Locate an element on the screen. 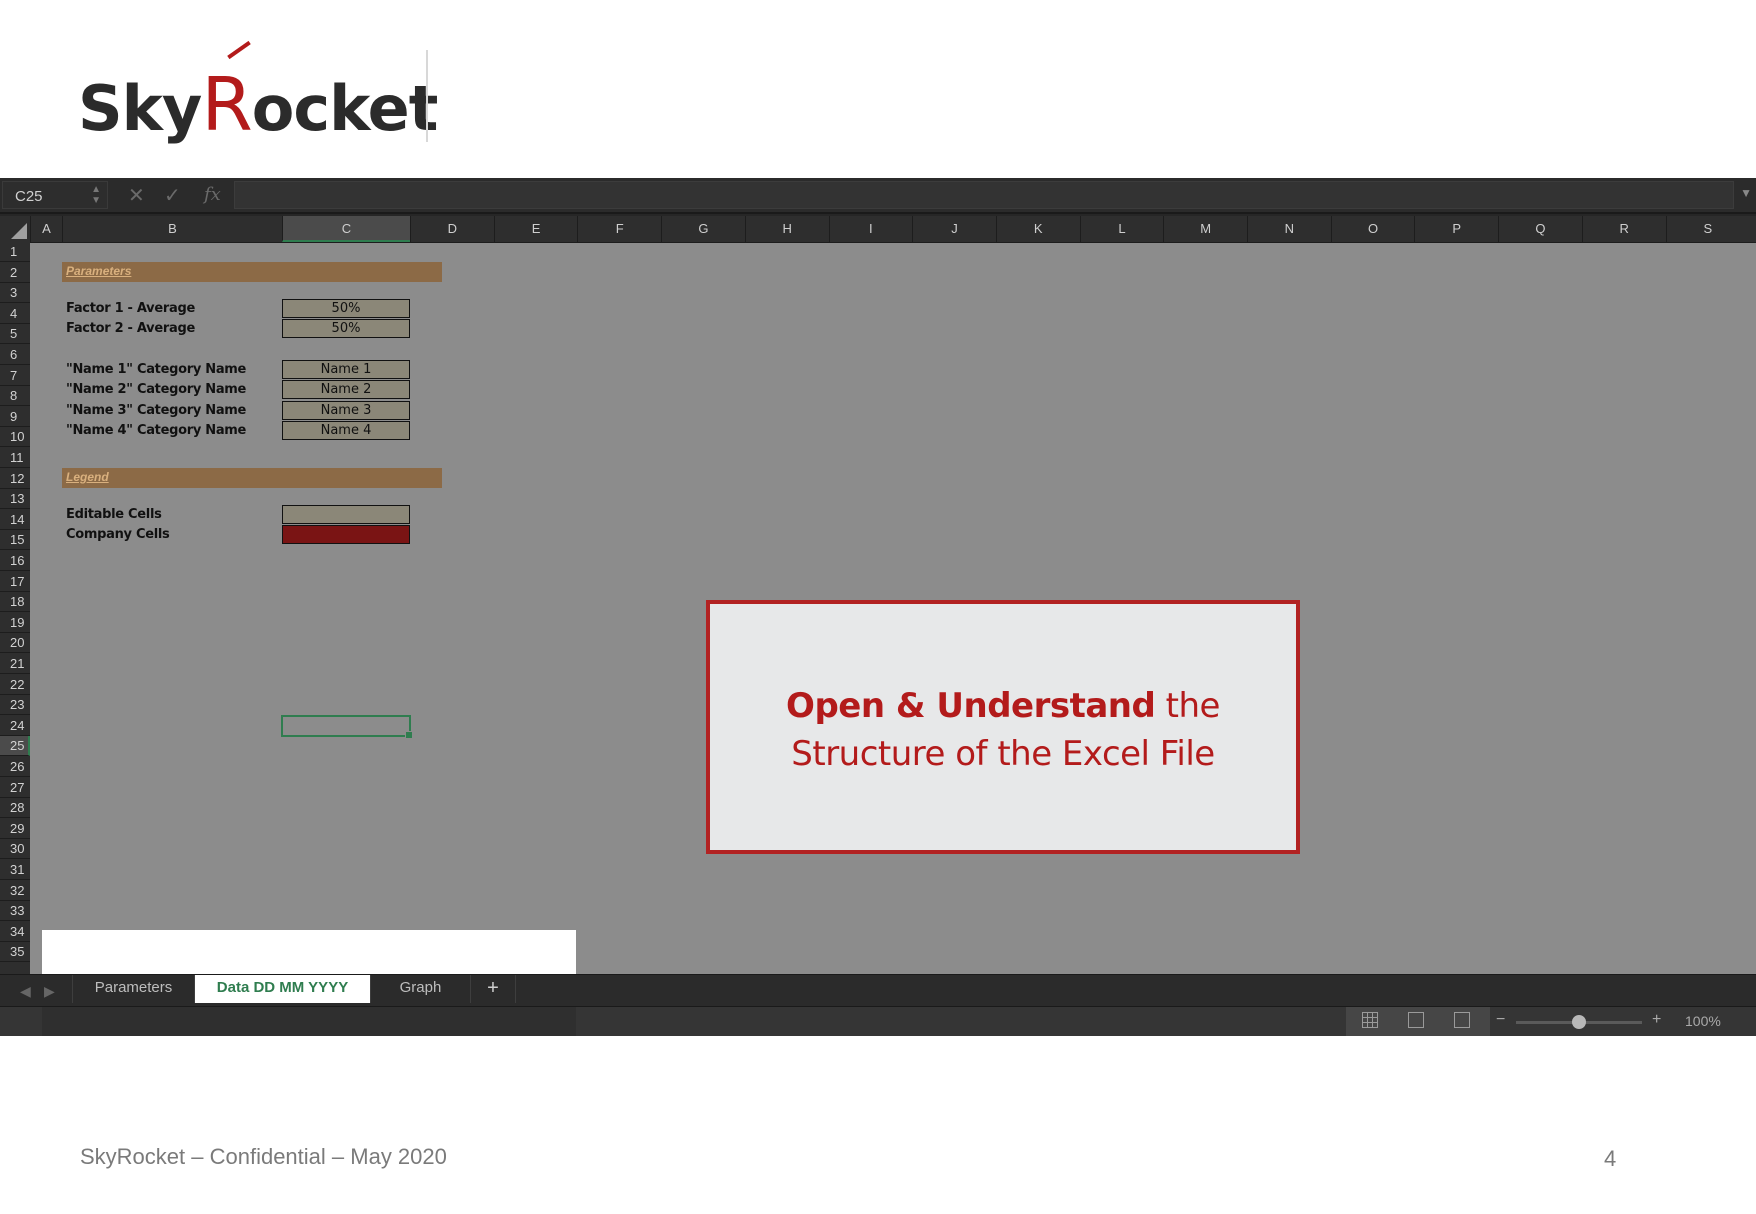  row-header-22: 22 is located at coordinates (15, 685).